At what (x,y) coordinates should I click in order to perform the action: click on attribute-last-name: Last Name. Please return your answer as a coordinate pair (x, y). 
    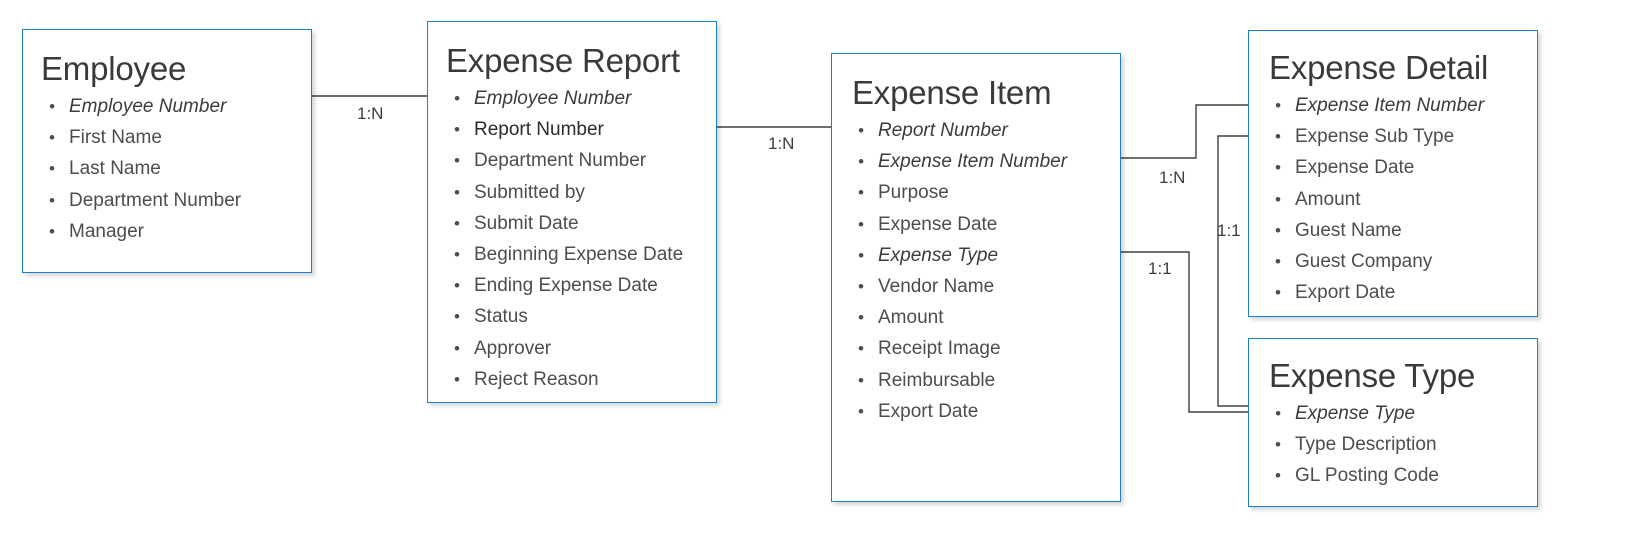
    Looking at the image, I should click on (178, 168).